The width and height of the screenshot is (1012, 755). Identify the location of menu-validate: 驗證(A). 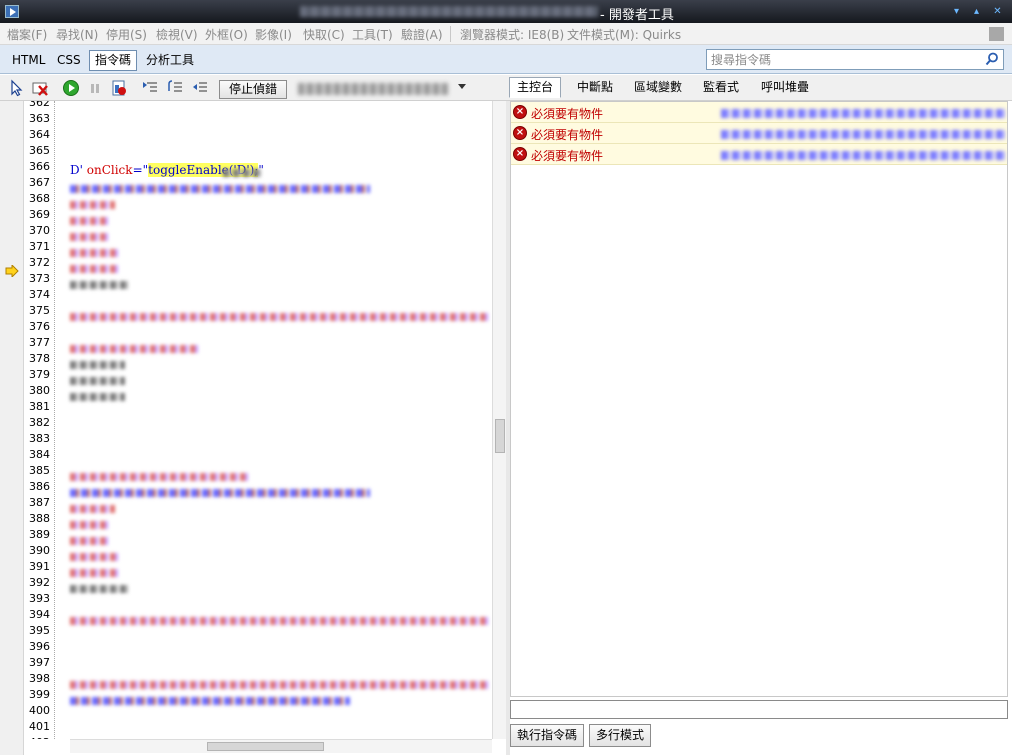
(422, 34).